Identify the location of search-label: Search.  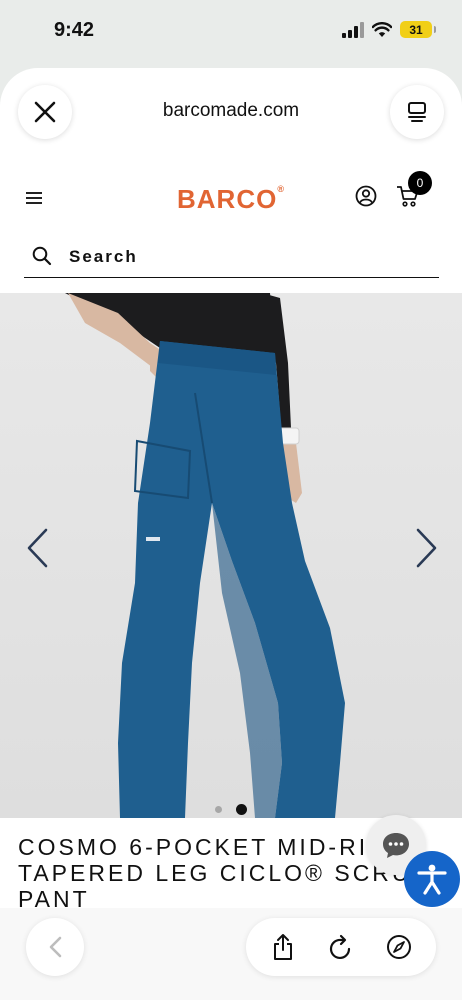
(103, 256).